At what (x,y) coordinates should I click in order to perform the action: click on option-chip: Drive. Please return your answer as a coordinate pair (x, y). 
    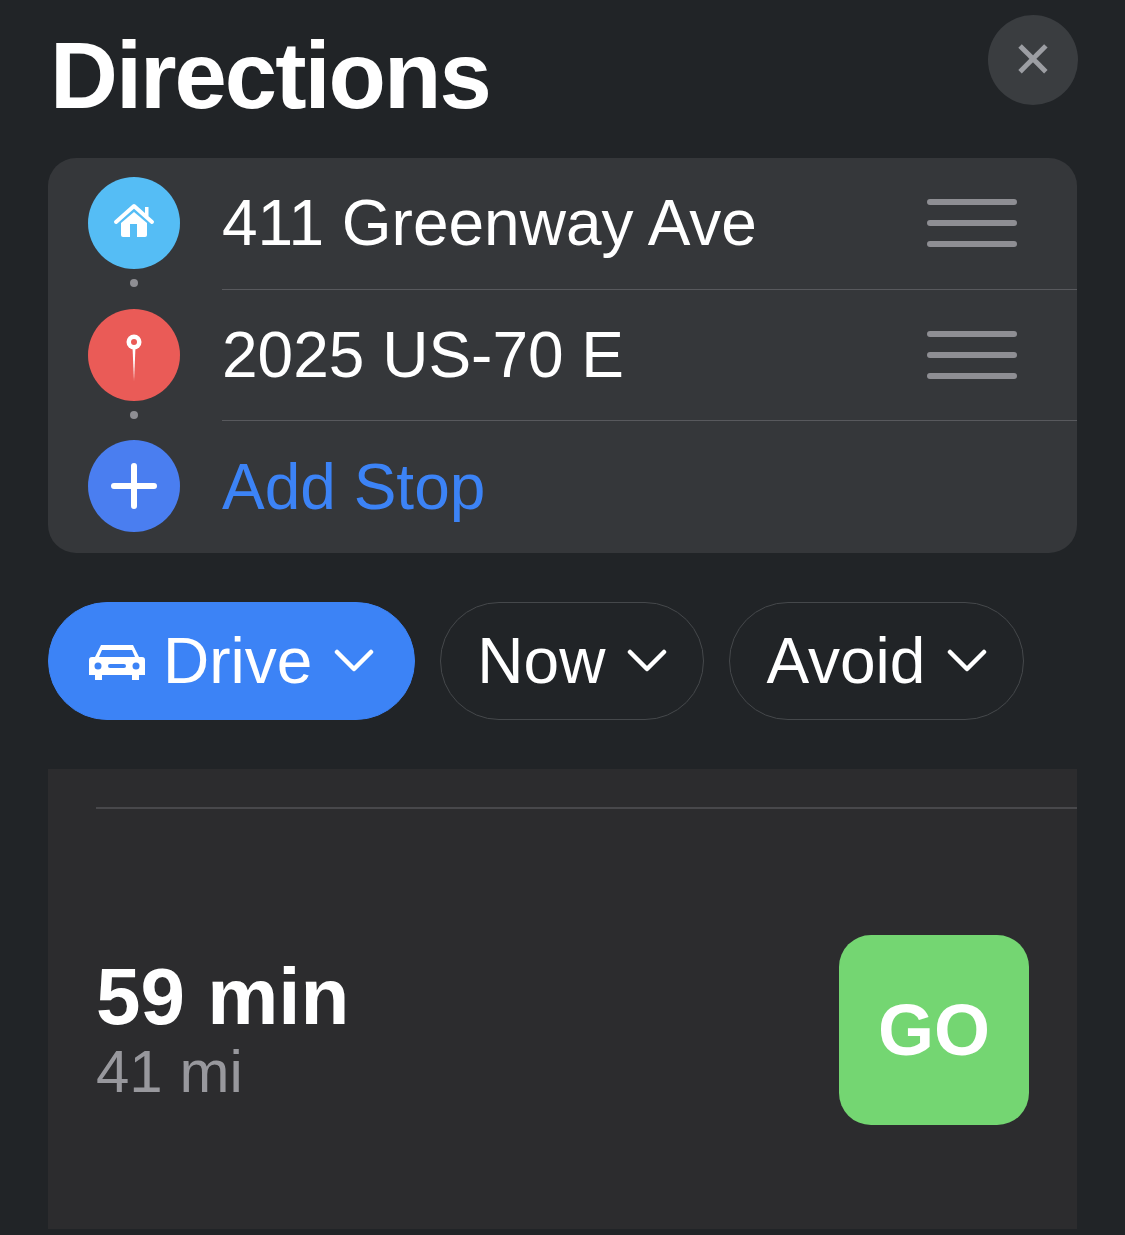
    Looking at the image, I should click on (232, 661).